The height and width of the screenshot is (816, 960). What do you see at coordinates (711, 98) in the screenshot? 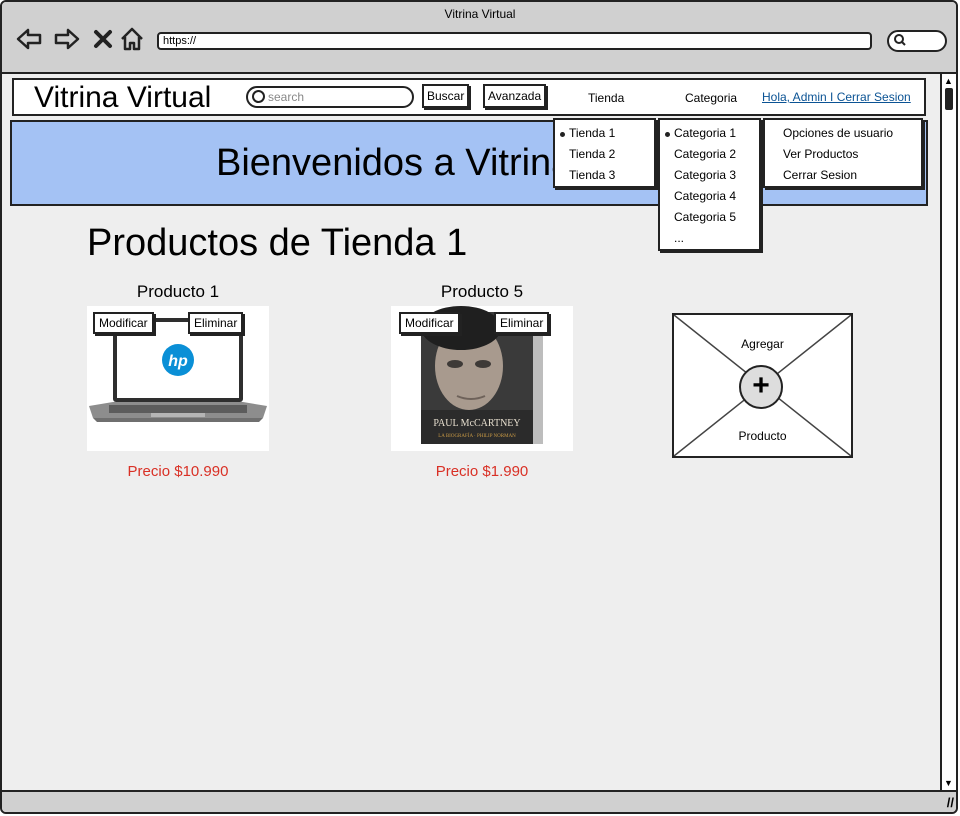
I see `categoria-menu: Categoria` at bounding box center [711, 98].